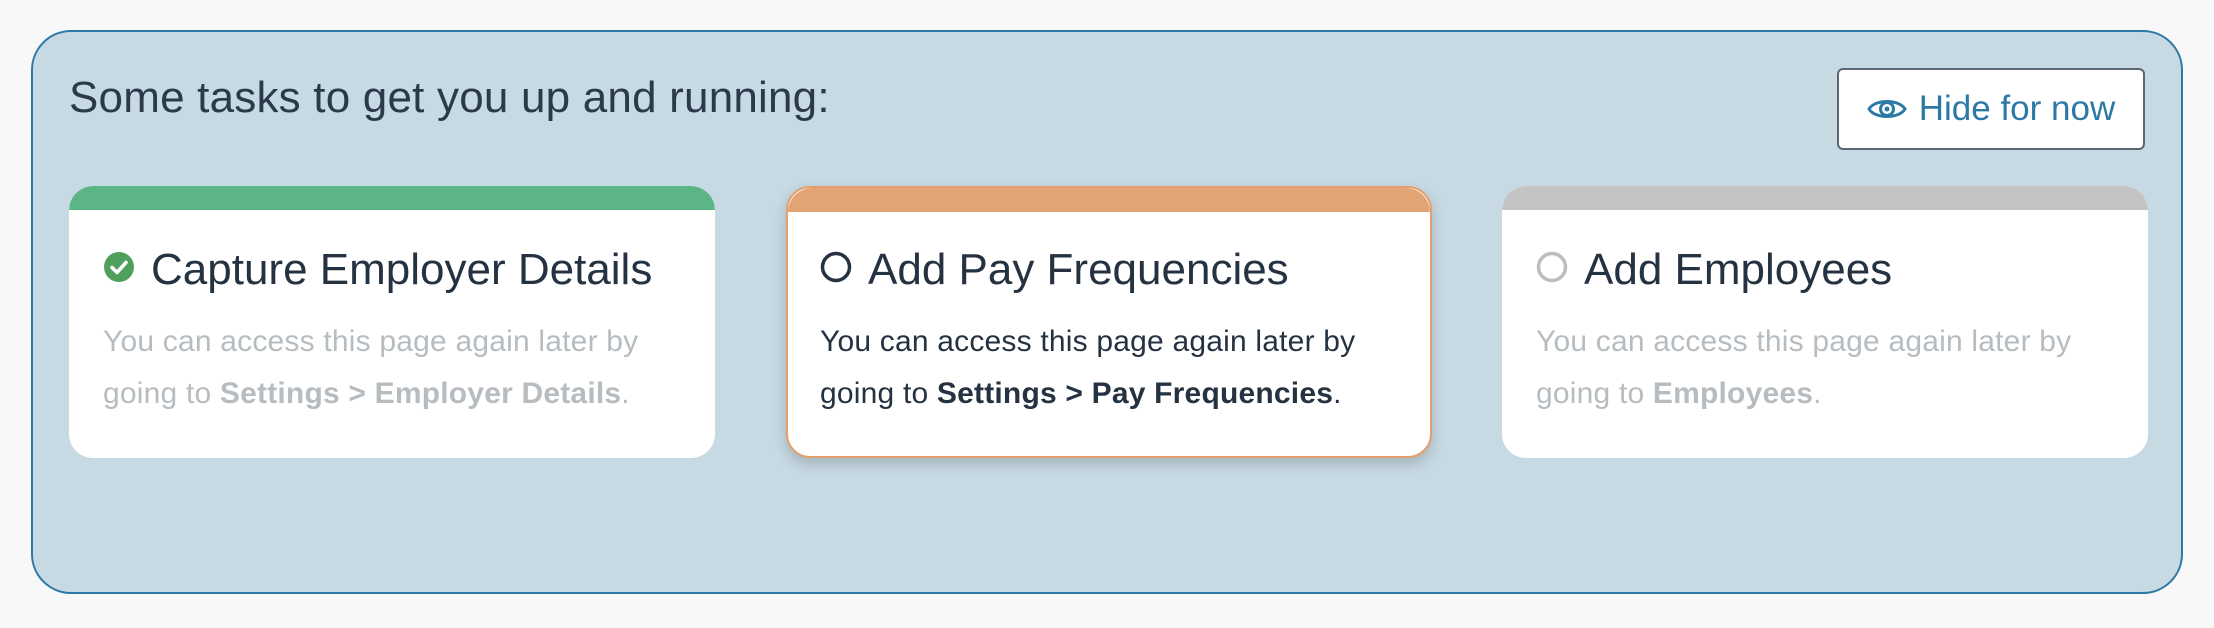  What do you see at coordinates (1886, 109) in the screenshot?
I see `eye-icon` at bounding box center [1886, 109].